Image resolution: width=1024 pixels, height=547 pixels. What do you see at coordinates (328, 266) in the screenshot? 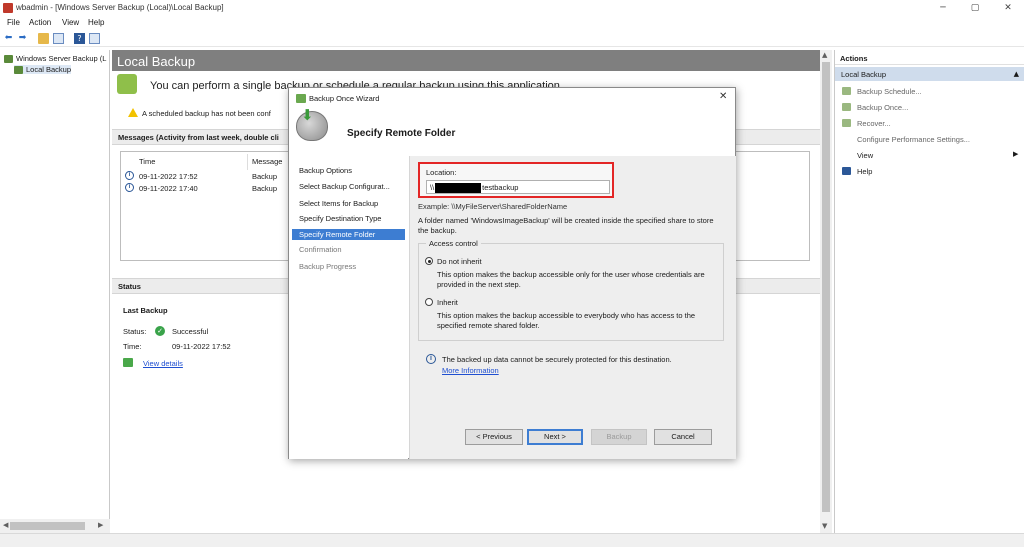
I see `step-backup-progress: Backup Progress` at bounding box center [328, 266].